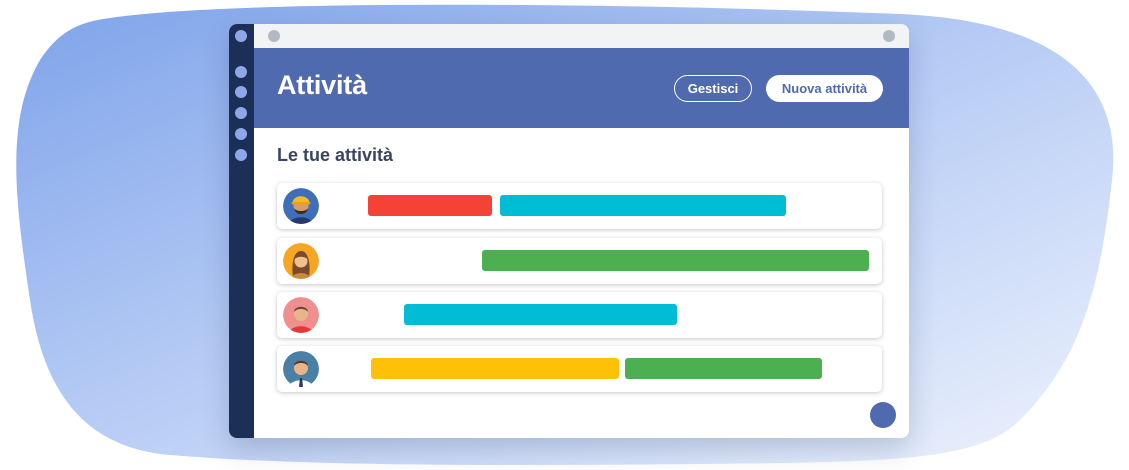  I want to click on woman-avatar, so click(301, 261).